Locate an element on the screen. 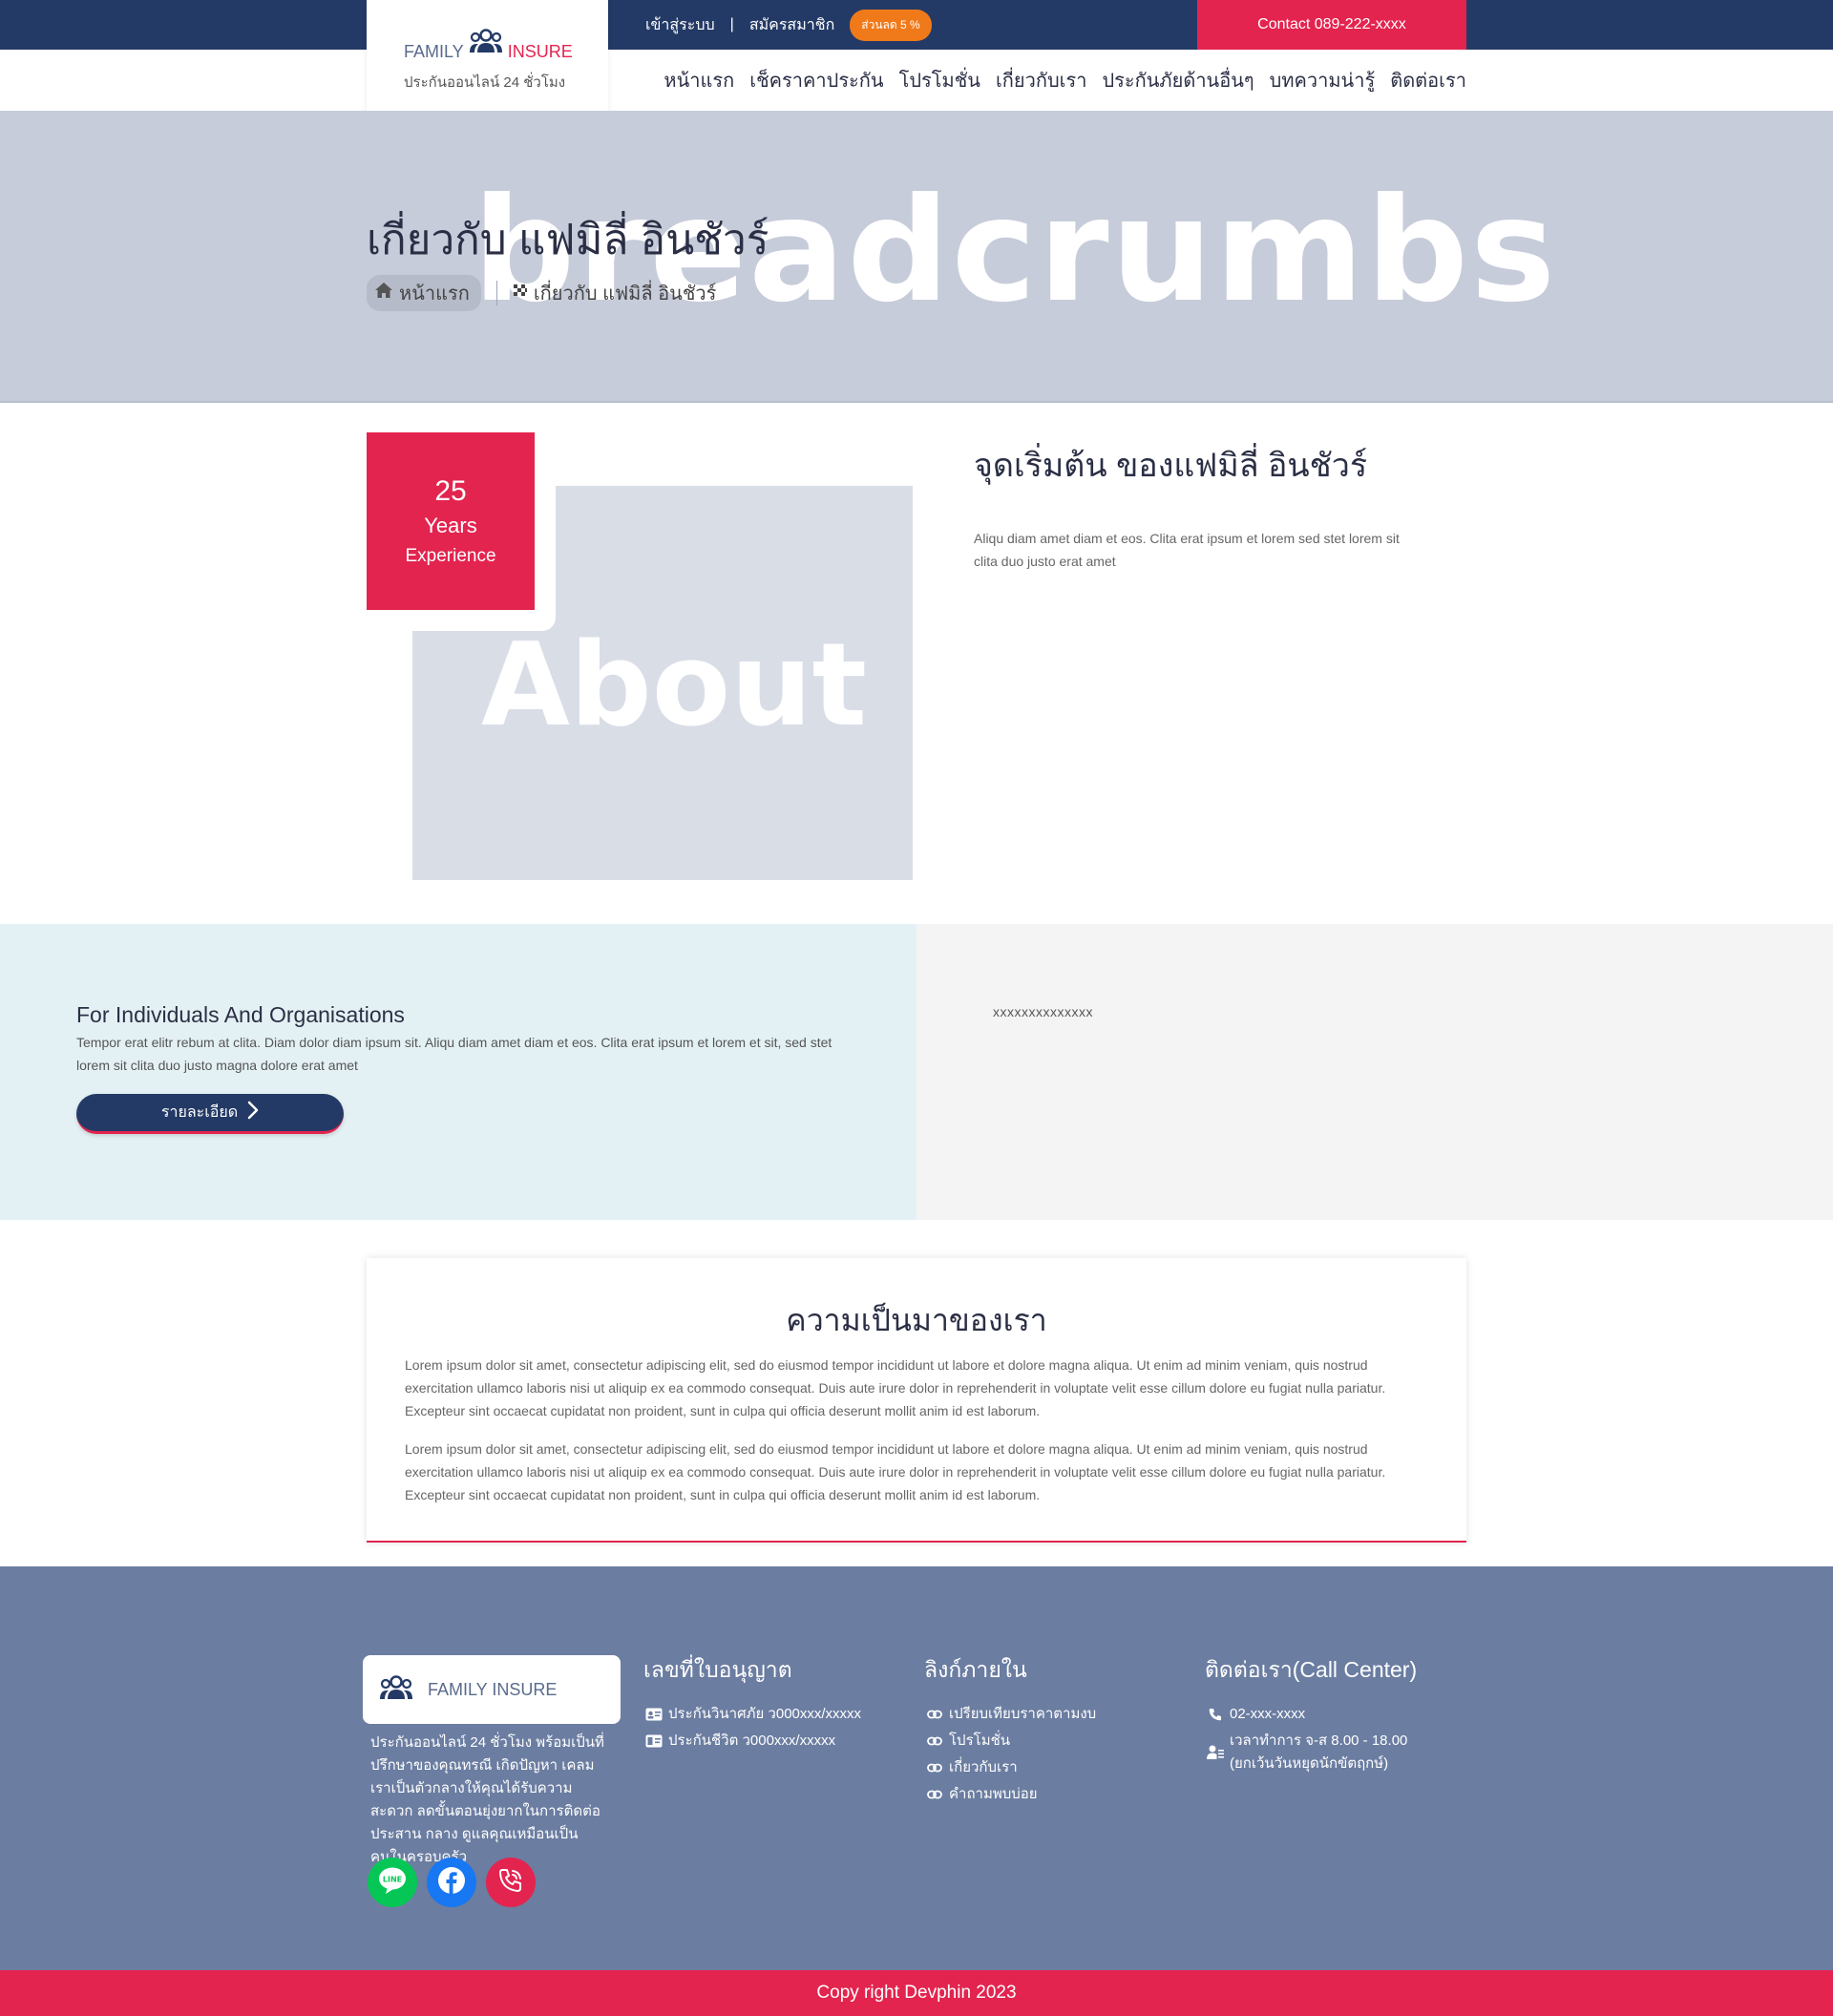 This screenshot has width=1833, height=2016. nav-item-other-insurance: ประกันภัยด้านอื่นๆ is located at coordinates (1178, 80).